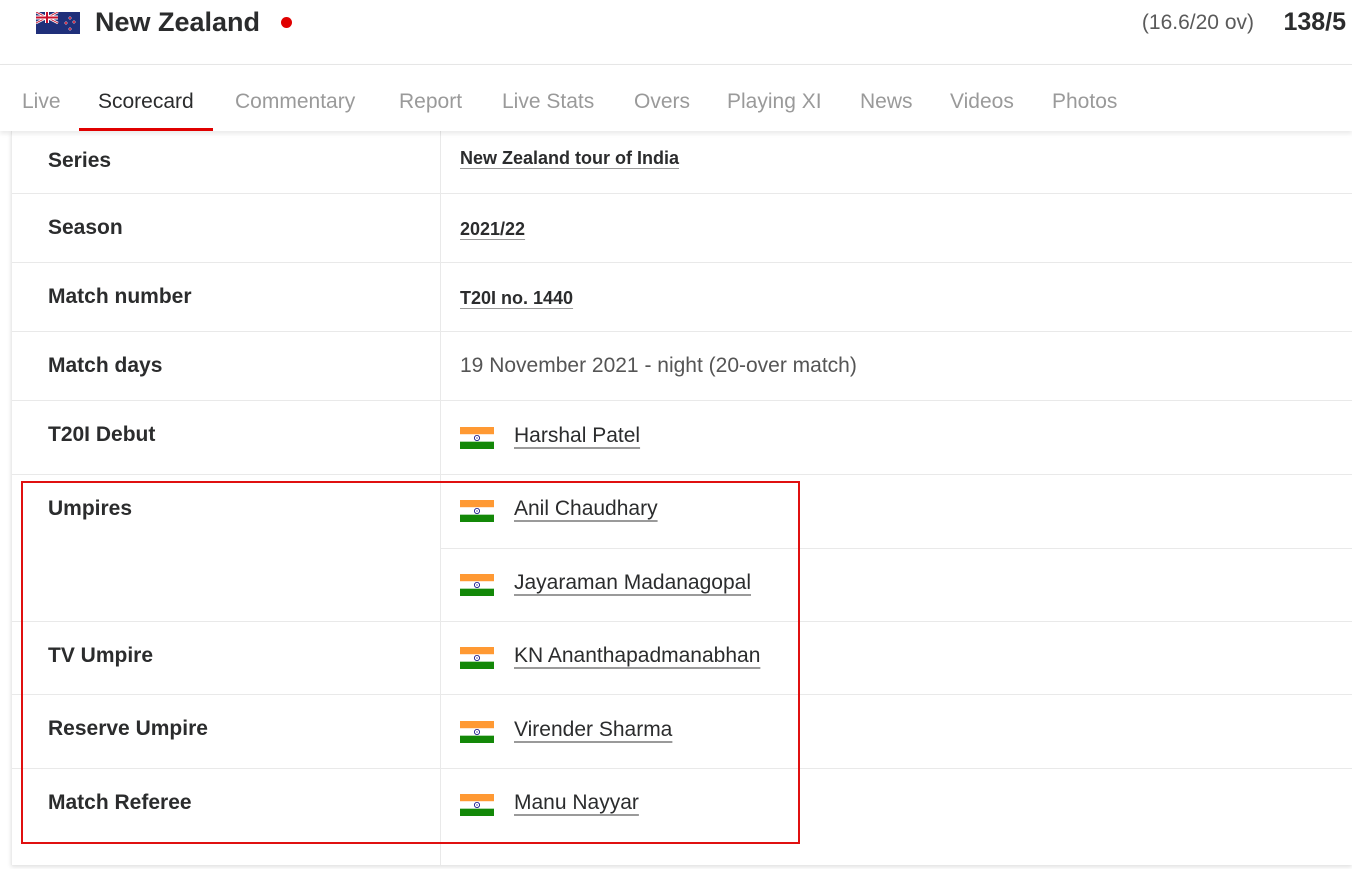 Image resolution: width=1352 pixels, height=869 pixels. Describe the element at coordinates (896, 297) in the screenshot. I see `row-value-cell: T20I no. 1440` at that location.